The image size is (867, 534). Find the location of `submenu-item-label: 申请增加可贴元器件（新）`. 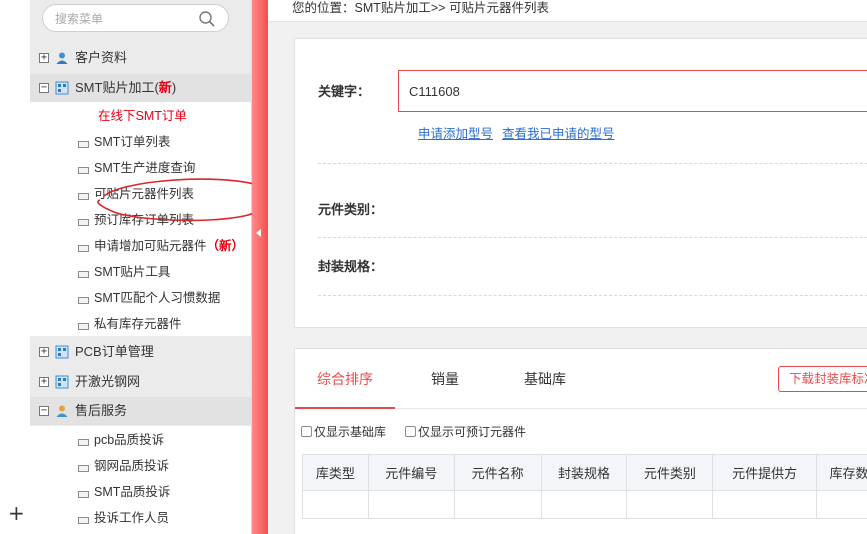

submenu-item-label: 申请增加可贴元器件（新） is located at coordinates (169, 246).